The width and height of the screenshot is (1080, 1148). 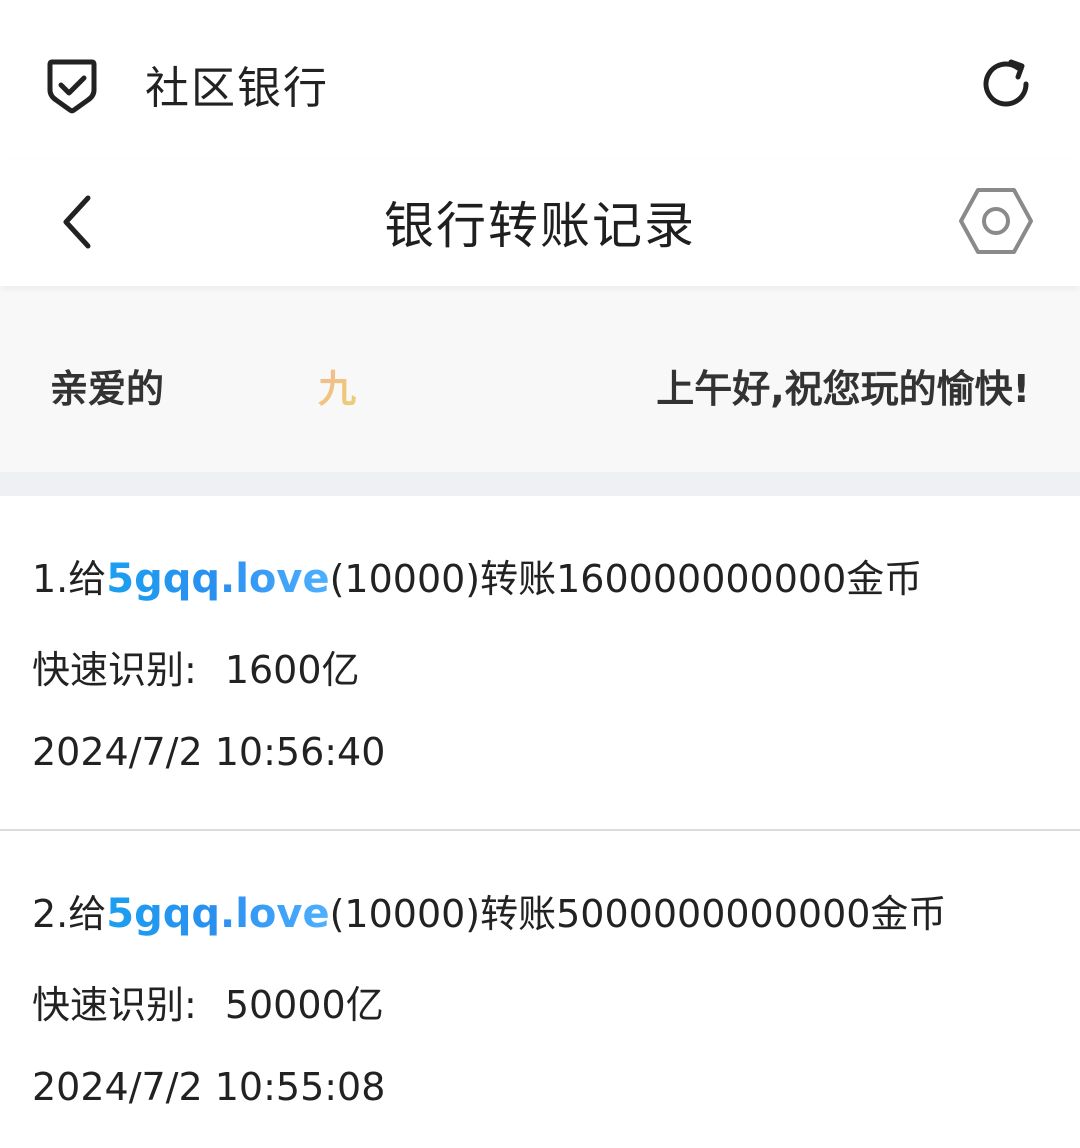 What do you see at coordinates (996, 221) in the screenshot?
I see `settings-icon` at bounding box center [996, 221].